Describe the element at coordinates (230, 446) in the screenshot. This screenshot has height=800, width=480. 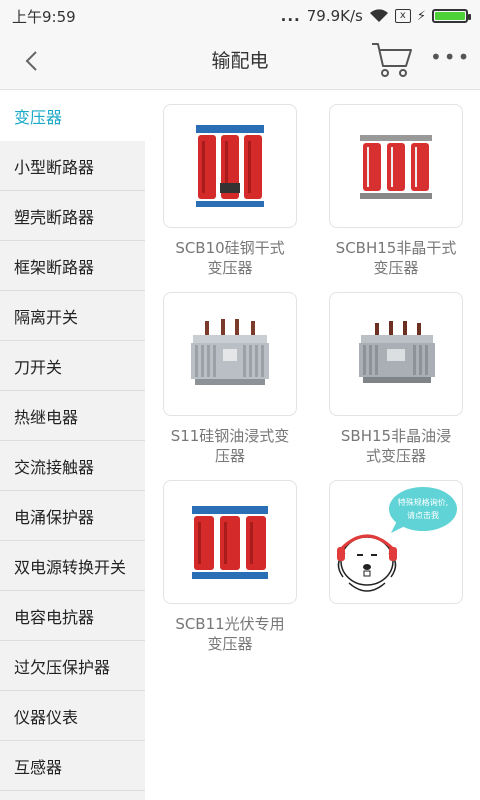
I see `product-name: S11硅钢油浸式变 压器` at that location.